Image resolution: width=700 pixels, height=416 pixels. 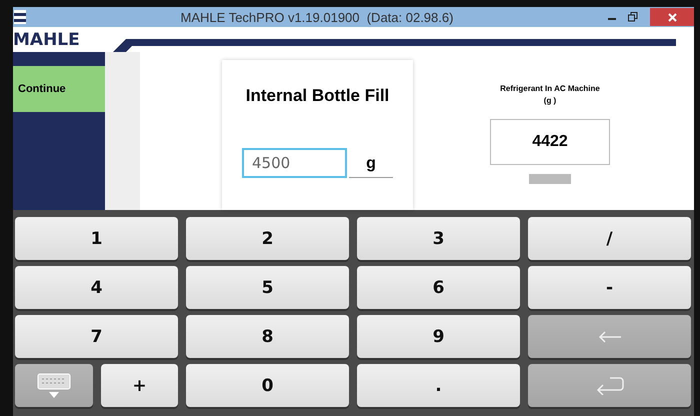 What do you see at coordinates (610, 385) in the screenshot?
I see `enter-icon` at bounding box center [610, 385].